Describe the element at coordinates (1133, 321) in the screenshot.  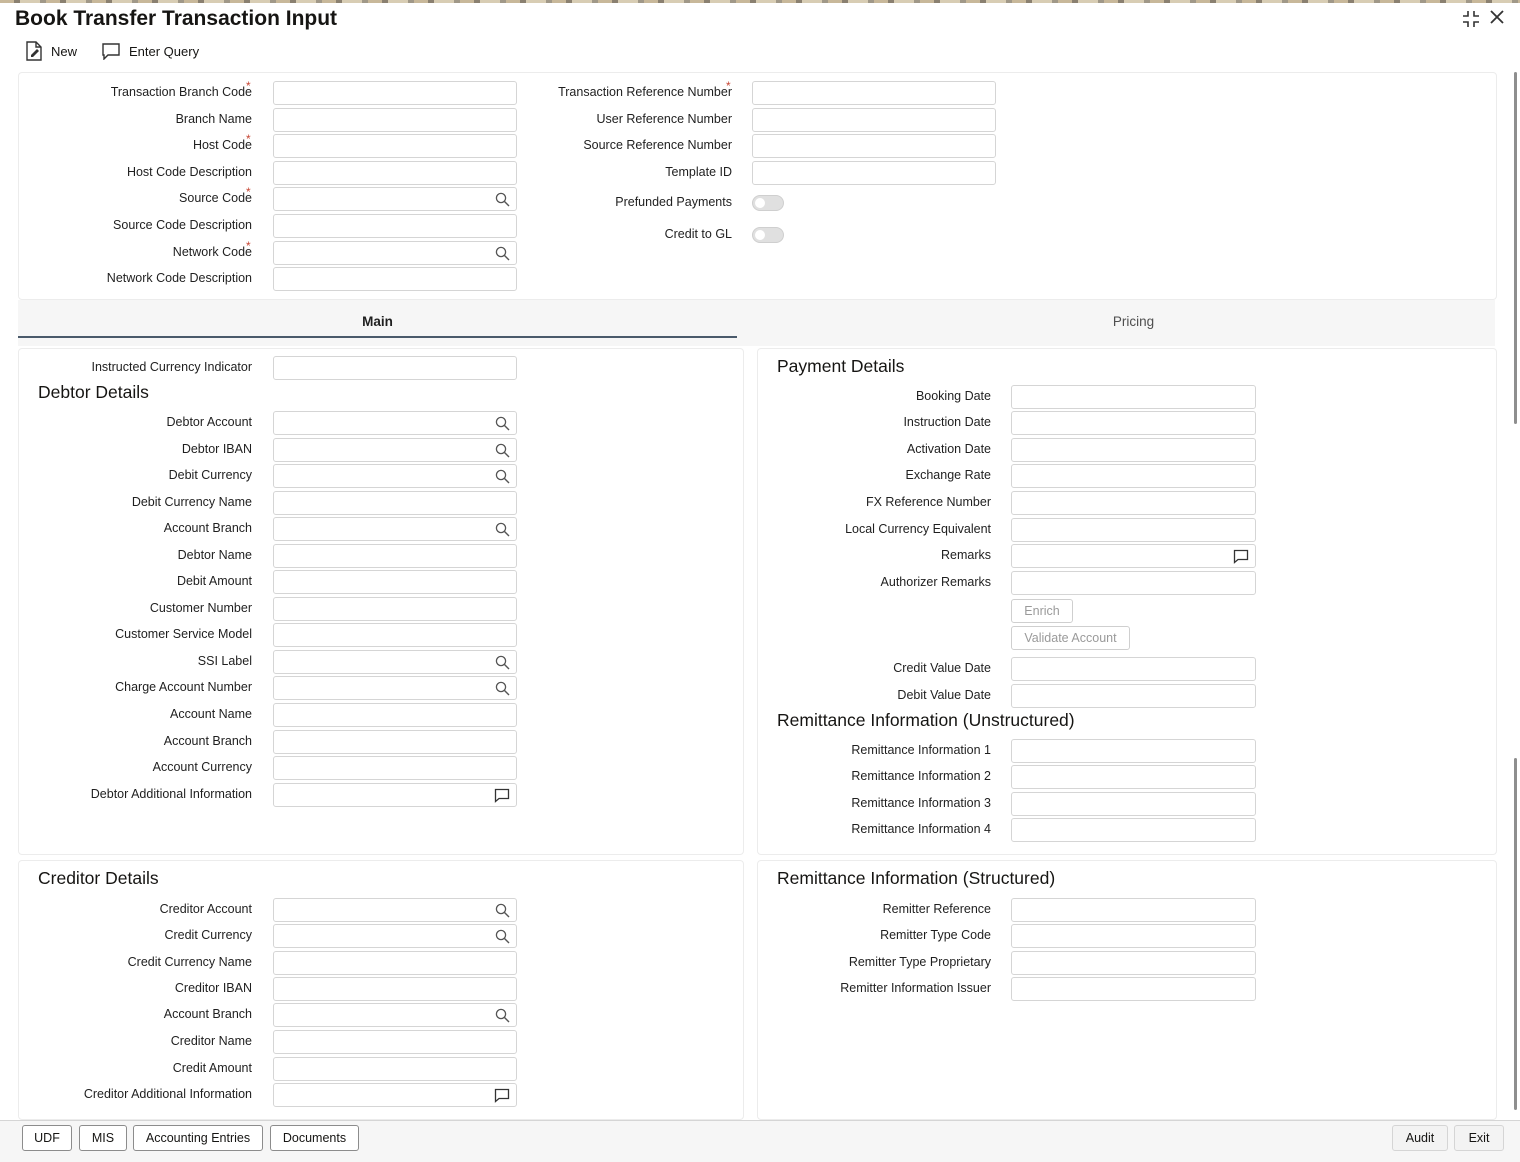
I see `tab-pricing: Pricing` at that location.